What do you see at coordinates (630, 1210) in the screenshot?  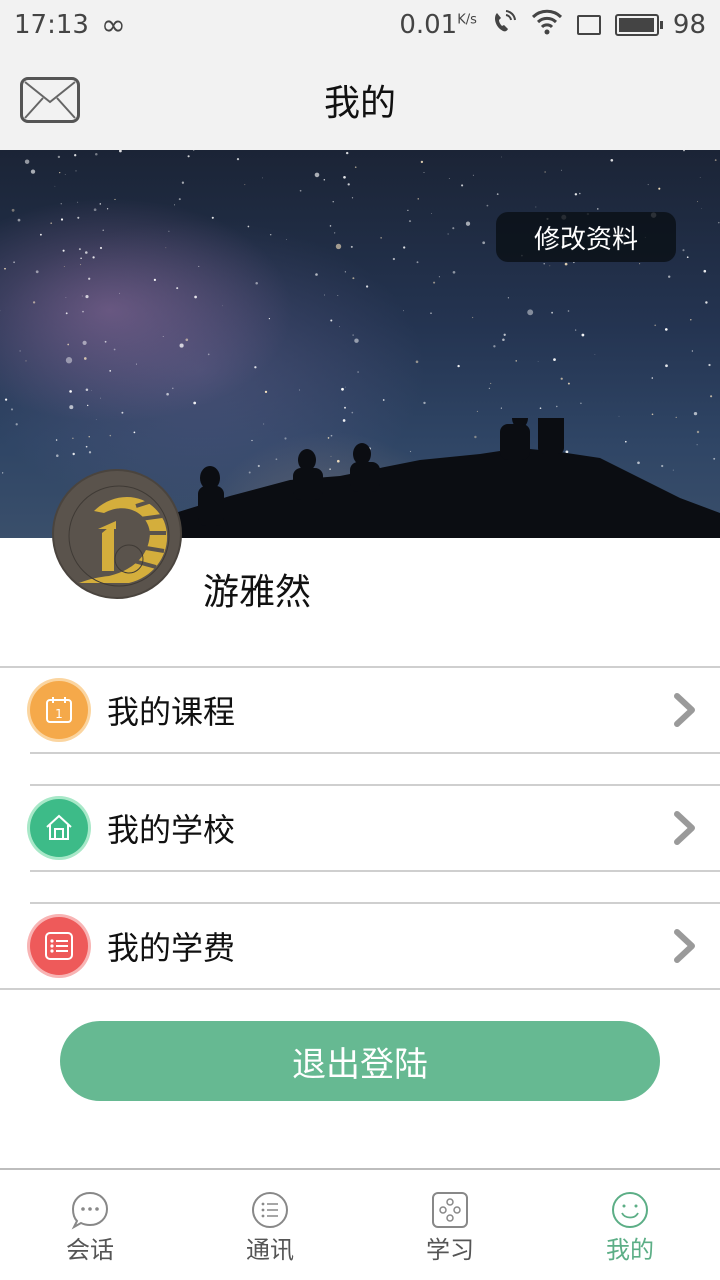 I see `smiley-icon` at bounding box center [630, 1210].